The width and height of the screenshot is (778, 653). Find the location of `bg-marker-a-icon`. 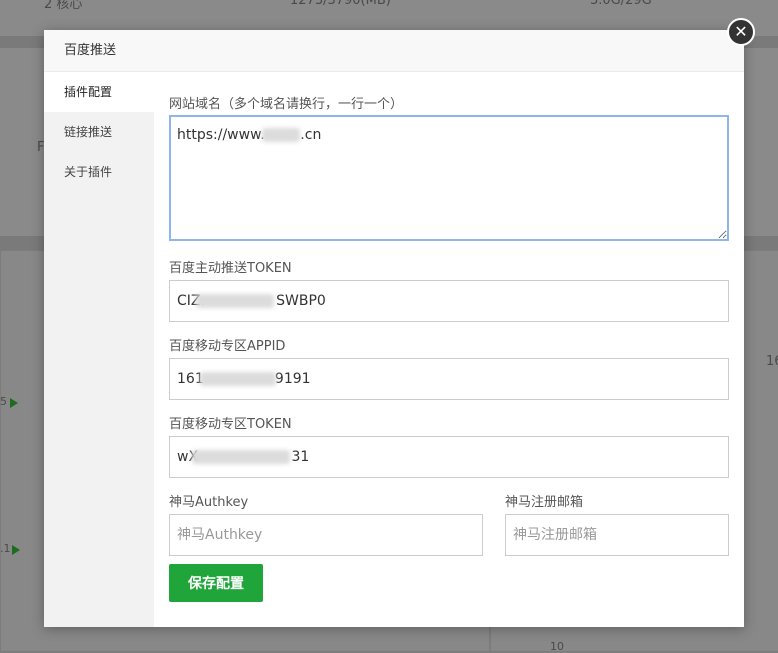

bg-marker-a-icon is located at coordinates (14, 403).